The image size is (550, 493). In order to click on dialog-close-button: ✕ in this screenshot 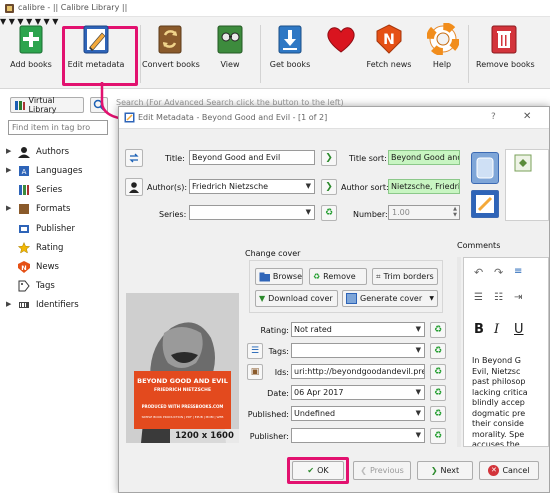, I will do `click(527, 116)`.